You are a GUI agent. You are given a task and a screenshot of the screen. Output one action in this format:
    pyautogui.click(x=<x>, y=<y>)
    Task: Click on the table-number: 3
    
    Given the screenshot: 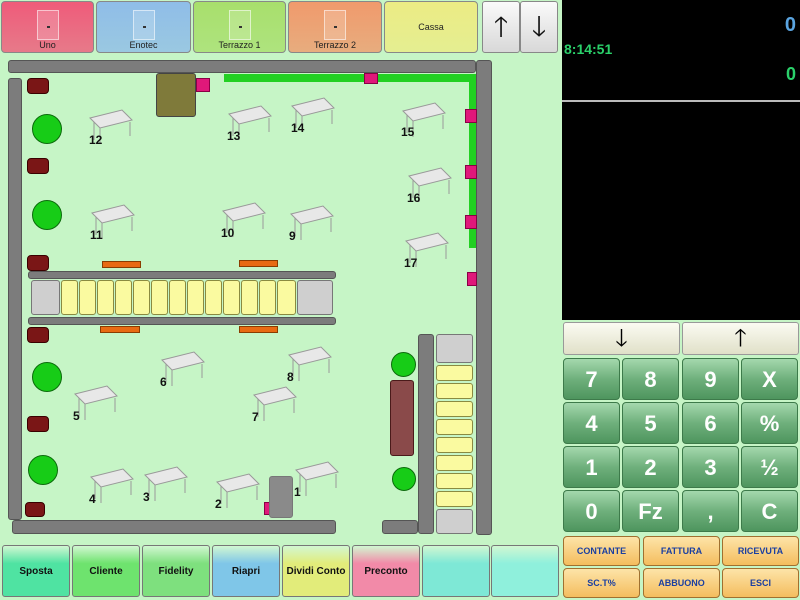 What is the action you would take?
    pyautogui.click(x=146, y=497)
    